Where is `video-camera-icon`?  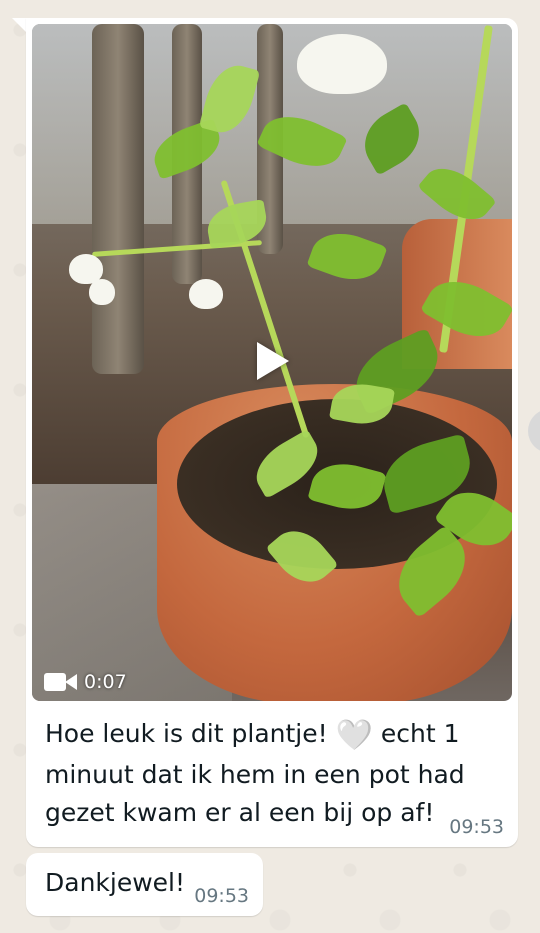 video-camera-icon is located at coordinates (62, 682).